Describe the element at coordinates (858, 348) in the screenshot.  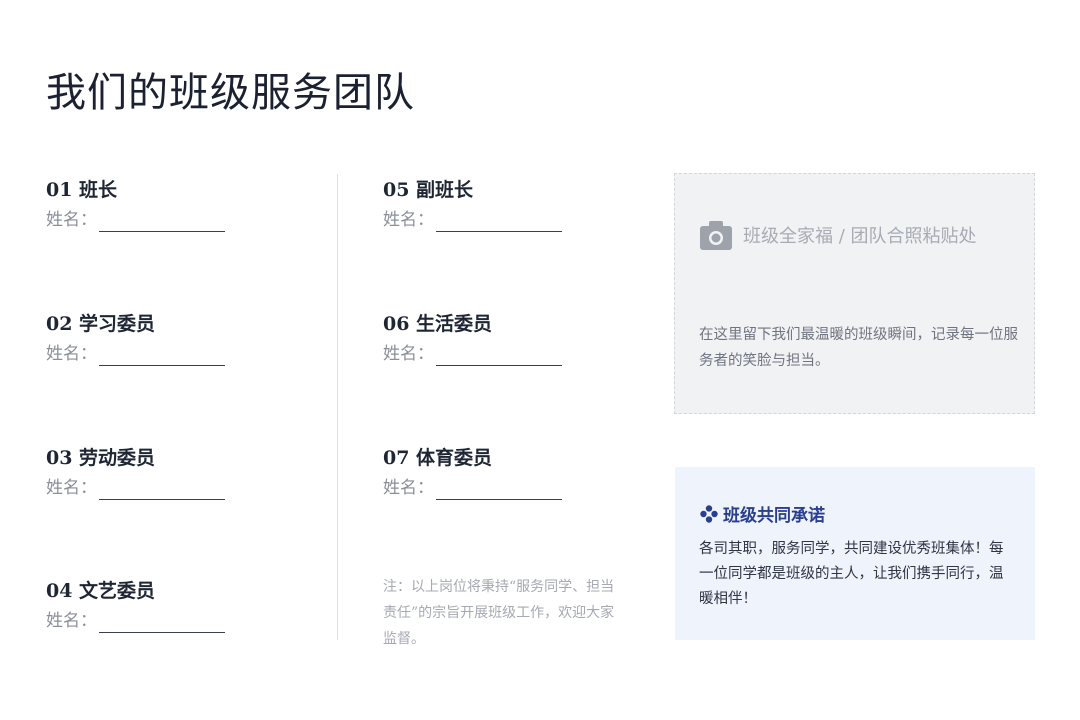
I see `photo-description: 在这里留下我们最温暖的班级瞬间，记录每一位服务者的笑脸与担当。` at that location.